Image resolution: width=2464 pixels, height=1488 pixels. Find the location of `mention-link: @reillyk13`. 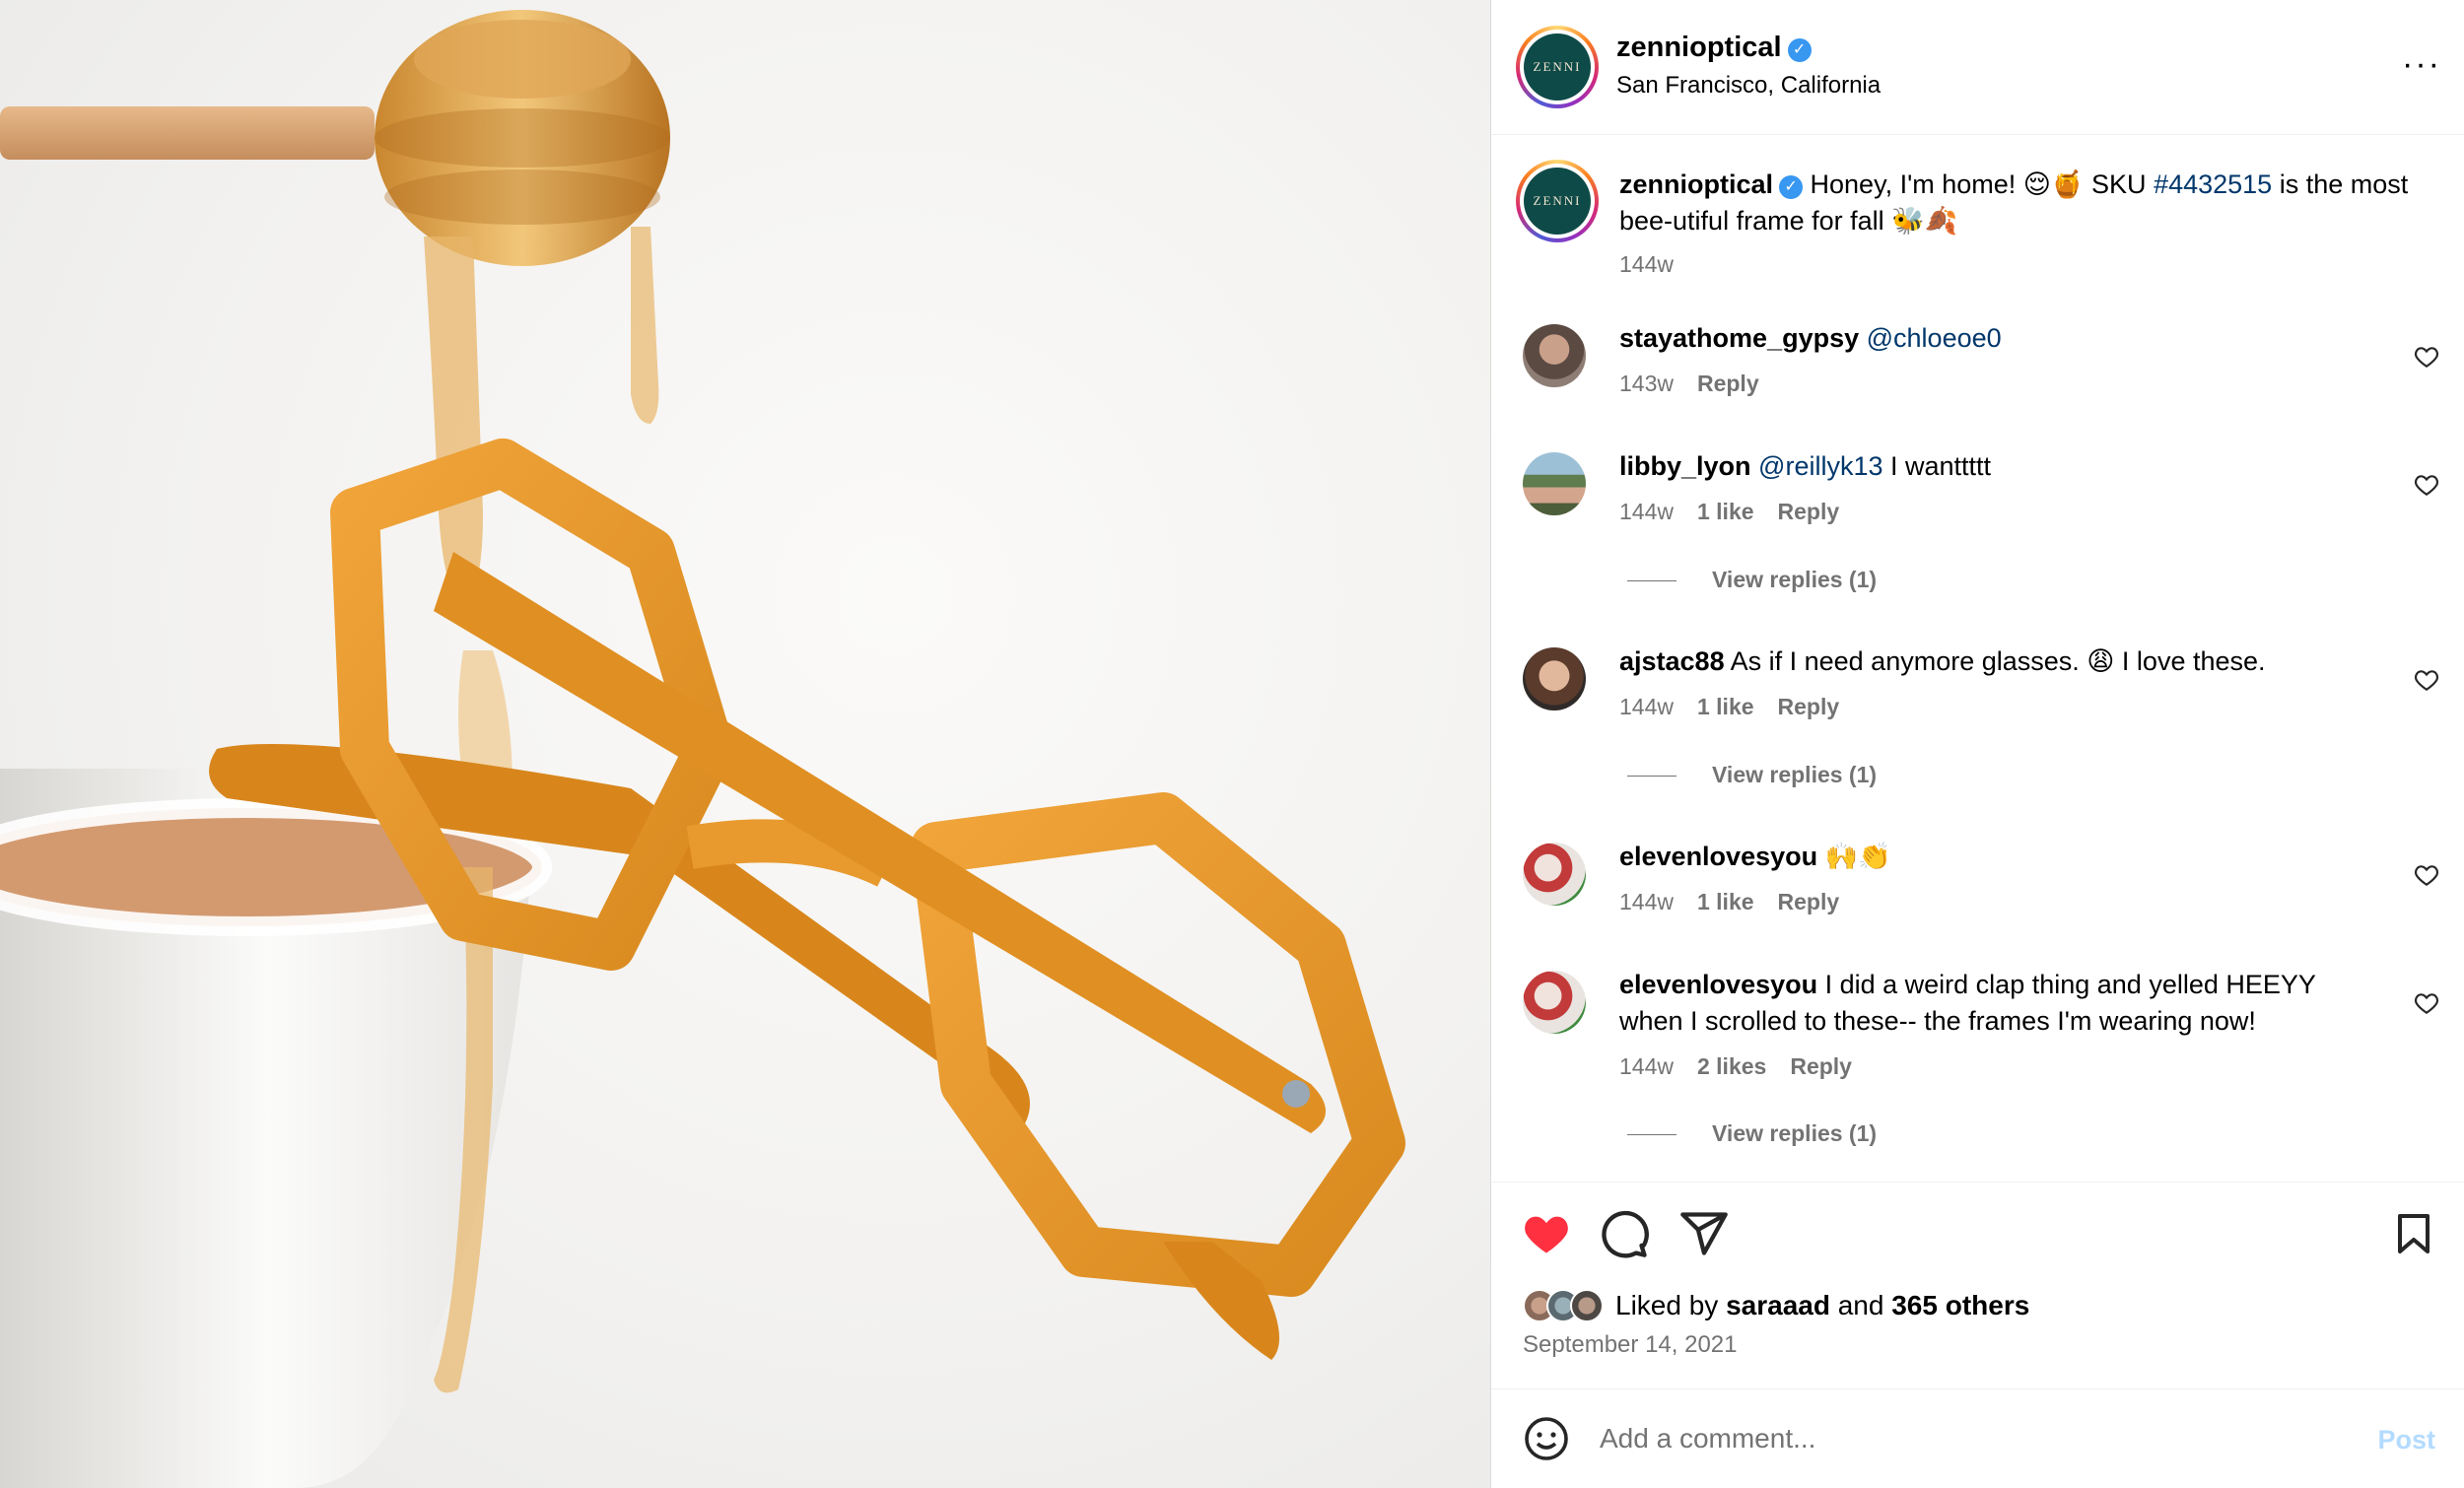

mention-link: @reillyk13 is located at coordinates (1820, 466).